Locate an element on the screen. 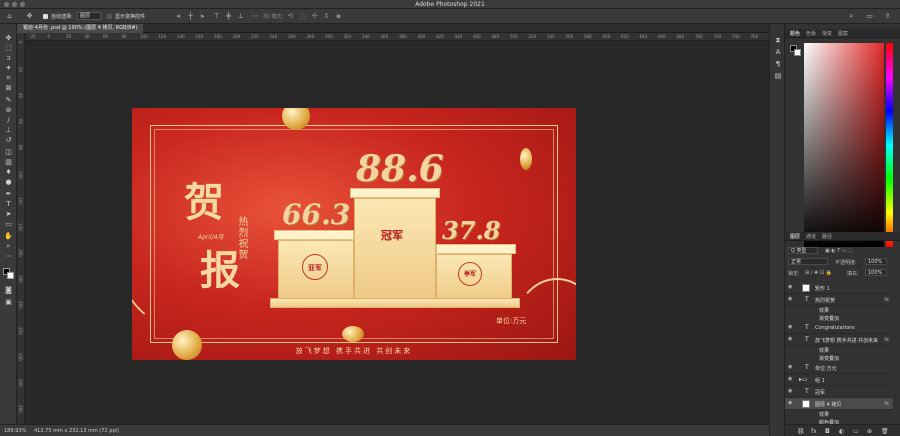 This screenshot has height=436, width=900. tab-layers: 图层 is located at coordinates (795, 236).